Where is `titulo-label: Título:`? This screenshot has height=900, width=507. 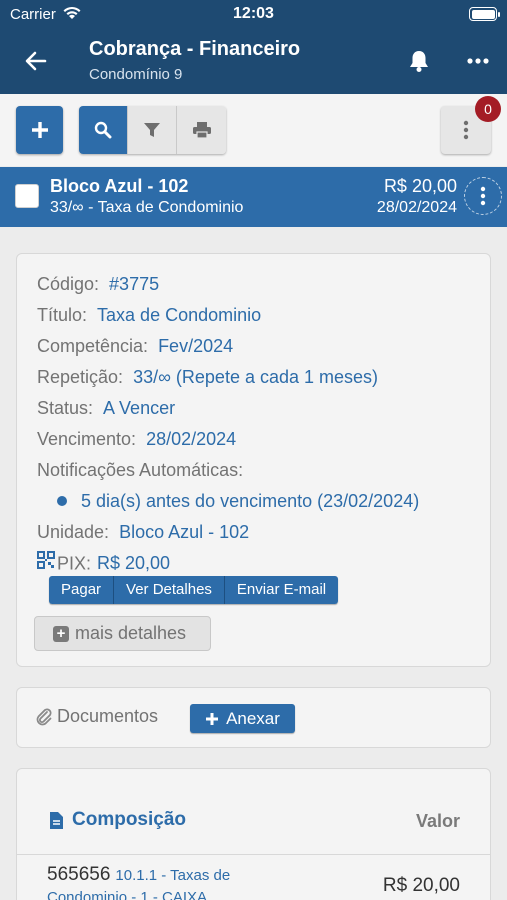 titulo-label: Título: is located at coordinates (62, 315).